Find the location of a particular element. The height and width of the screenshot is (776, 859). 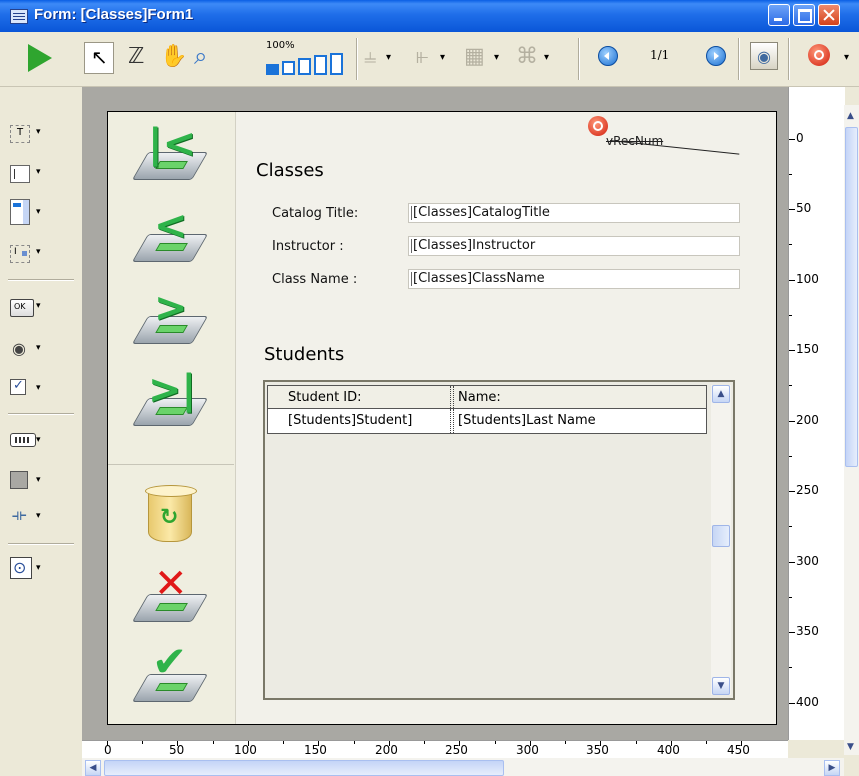

scroll-left-icon: ◀ is located at coordinates (93, 768).